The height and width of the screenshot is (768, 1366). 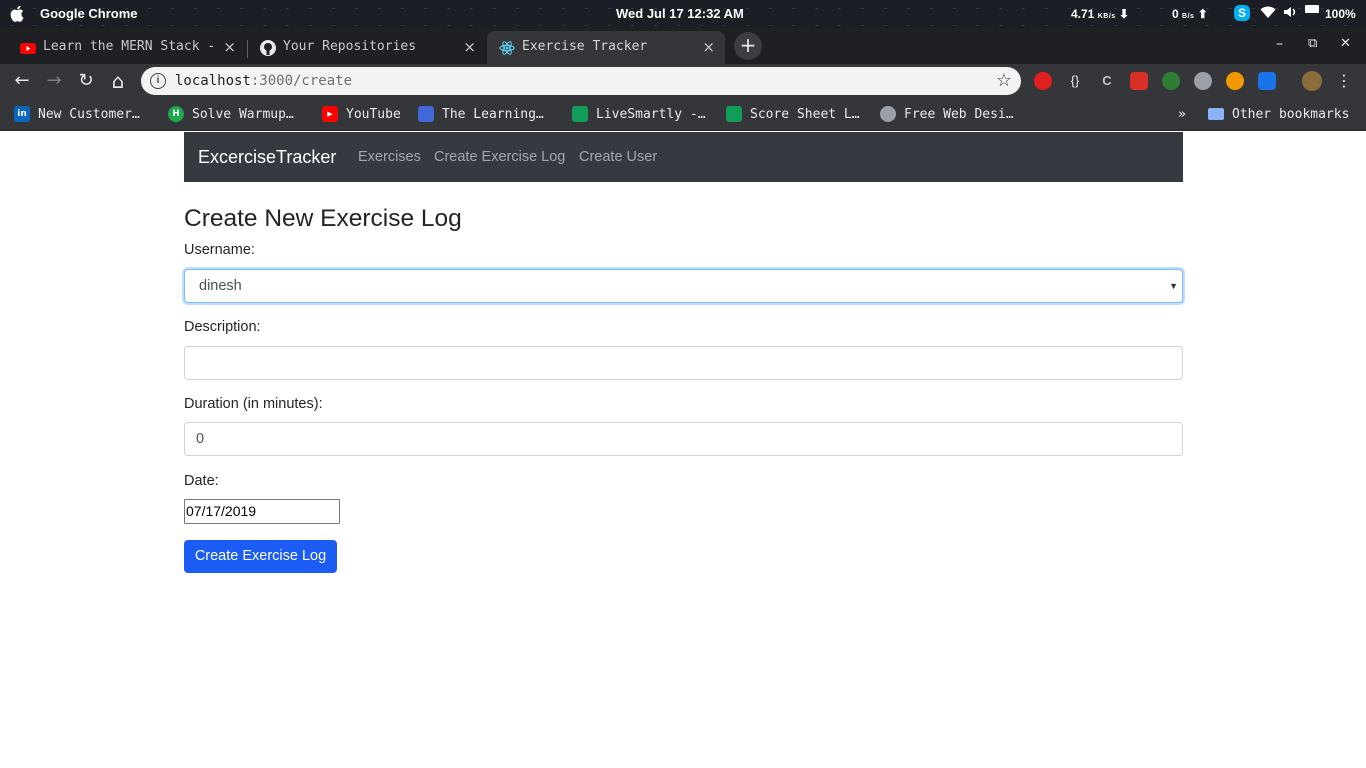 What do you see at coordinates (22, 81) in the screenshot?
I see `back-button: ←` at bounding box center [22, 81].